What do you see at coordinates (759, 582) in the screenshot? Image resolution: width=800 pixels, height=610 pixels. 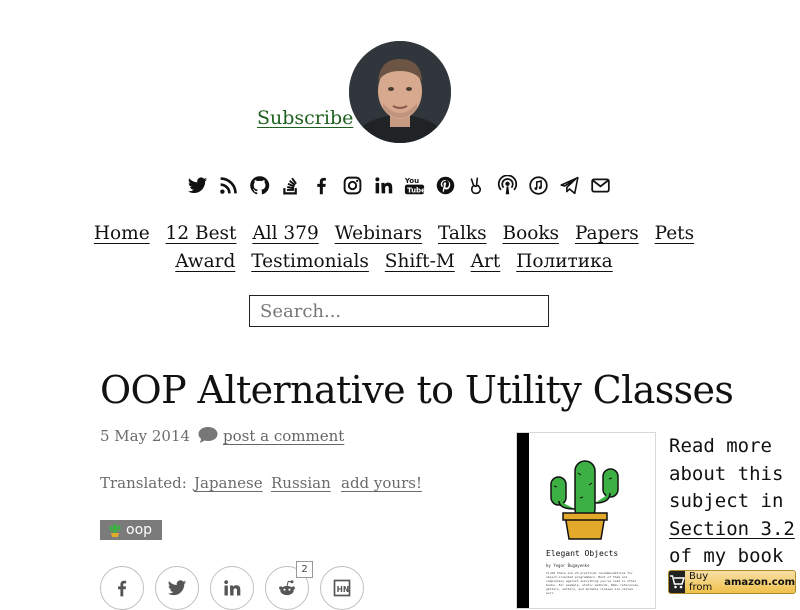 I see `amazon-brand: amazon.com` at bounding box center [759, 582].